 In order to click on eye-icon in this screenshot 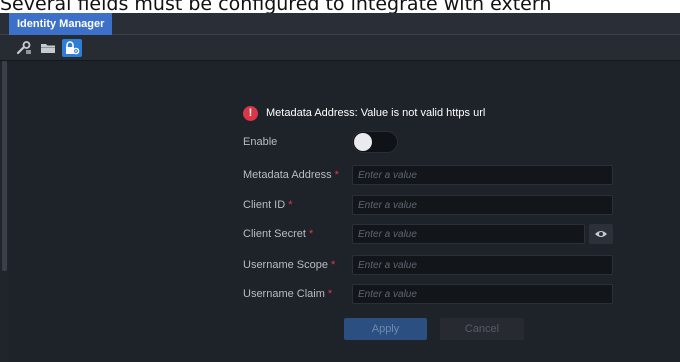, I will do `click(601, 234)`.